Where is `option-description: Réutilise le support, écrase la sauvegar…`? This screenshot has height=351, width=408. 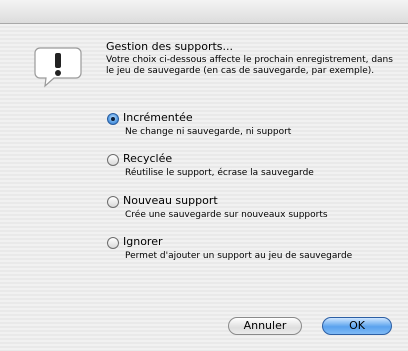
option-description: Réutilise le support, écrase la sauvegar… is located at coordinates (219, 173).